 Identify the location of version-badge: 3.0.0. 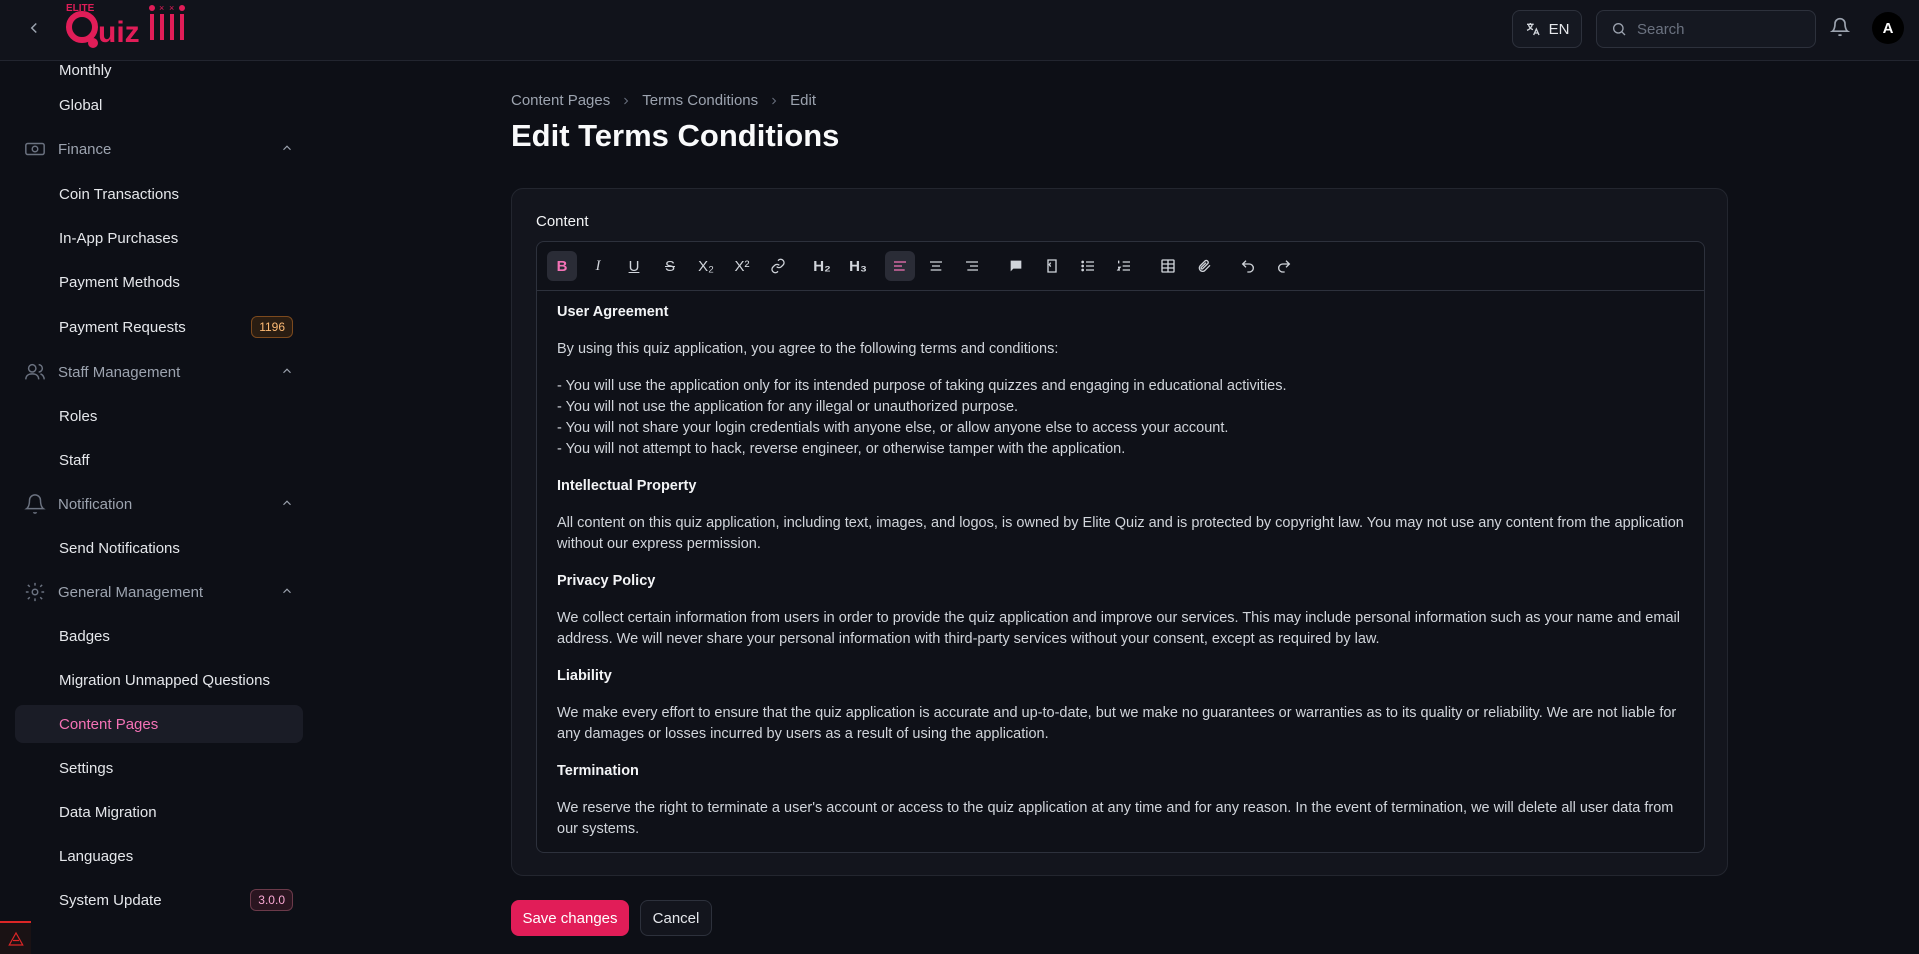
(271, 900).